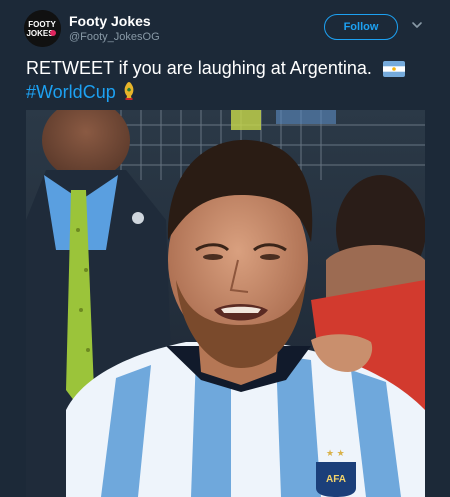  I want to click on footy-jokes-logo: FOOTY JOKES, so click(42, 28).